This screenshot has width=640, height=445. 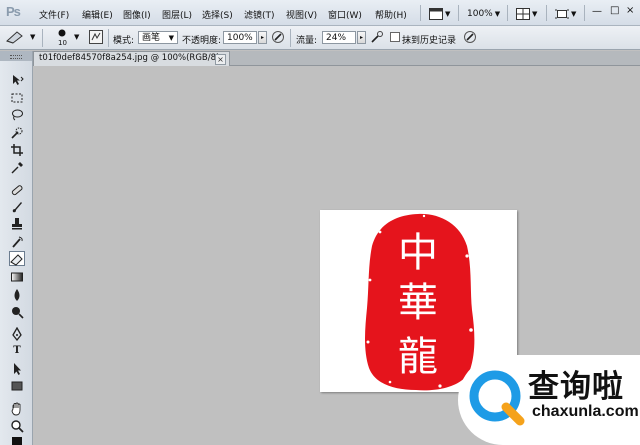 What do you see at coordinates (497, 398) in the screenshot?
I see `search-magnifier-icon` at bounding box center [497, 398].